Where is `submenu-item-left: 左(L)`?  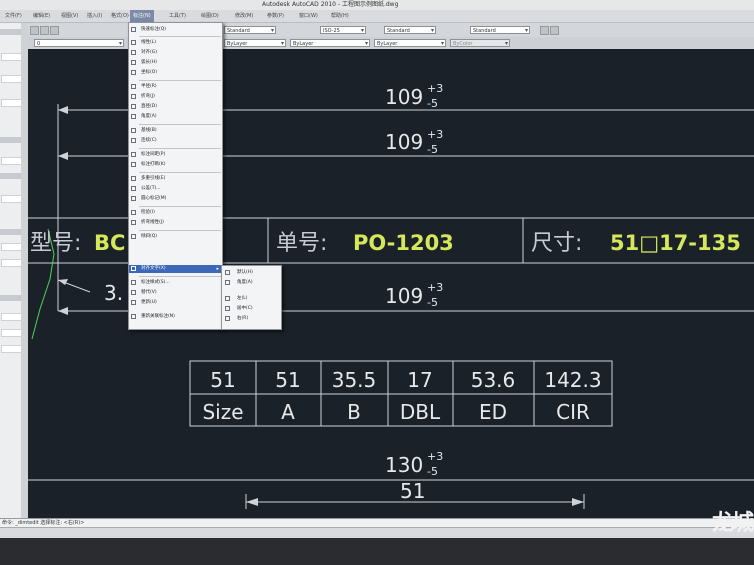 submenu-item-left: 左(L) is located at coordinates (251, 298).